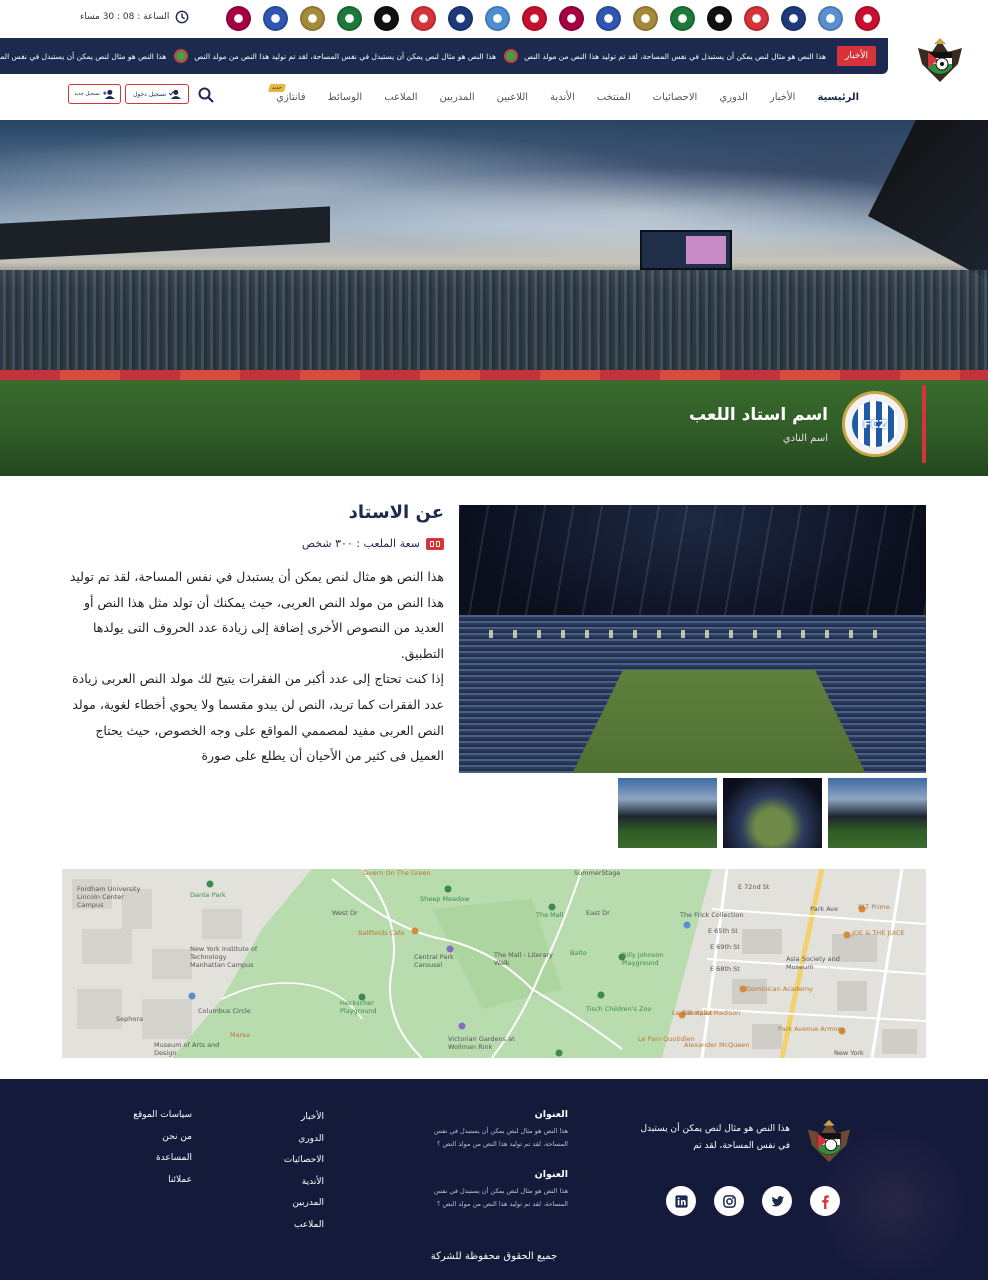 The image size is (988, 1280). I want to click on nav-item-label: الأخبار, so click(782, 97).